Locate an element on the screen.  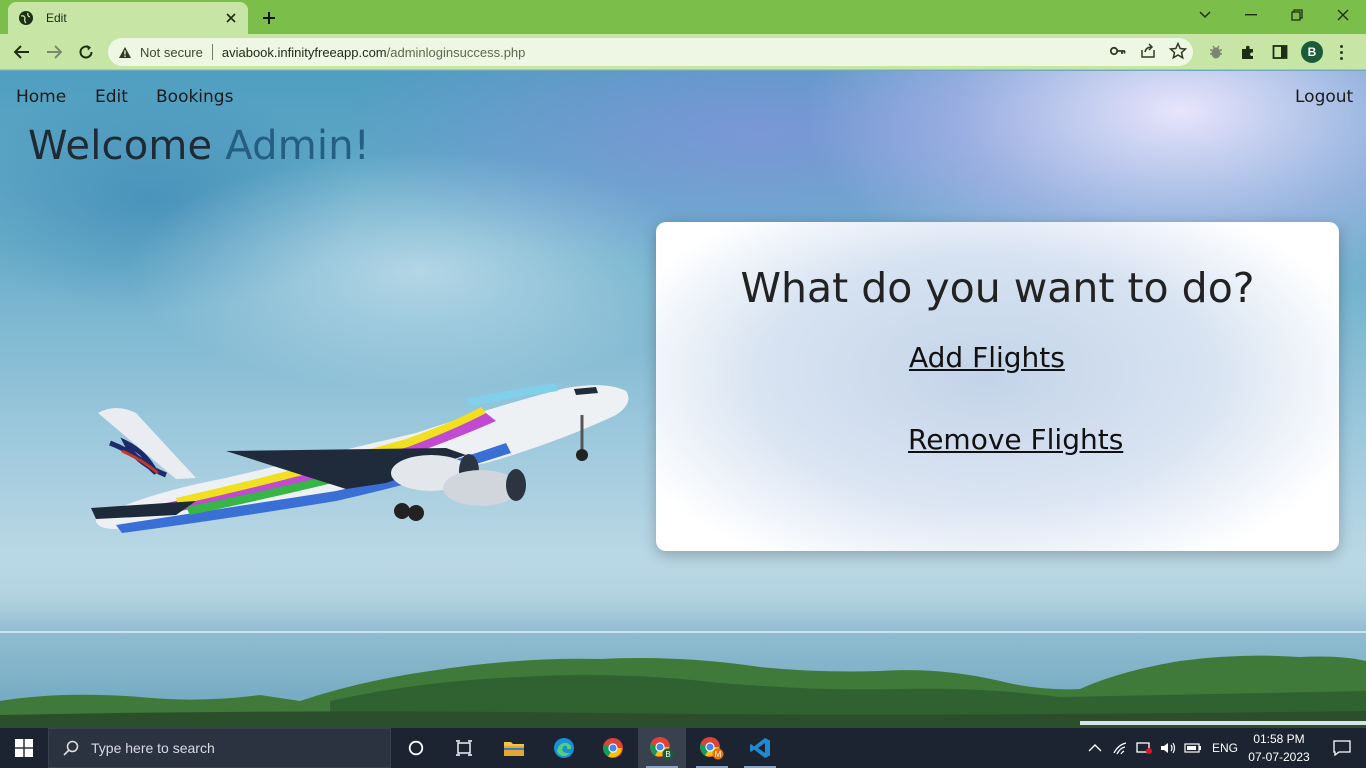
action-card-heading: What do you want to do? is located at coordinates (997, 288).